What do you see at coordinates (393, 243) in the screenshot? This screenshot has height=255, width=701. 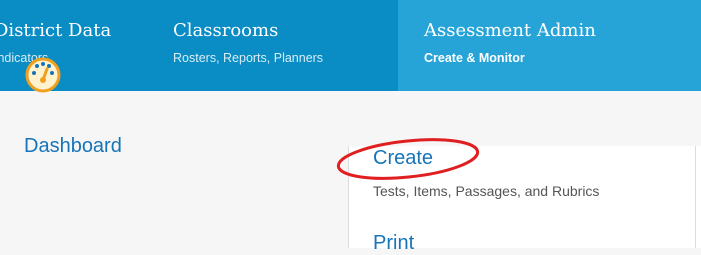 I see `print-link: Print` at bounding box center [393, 243].